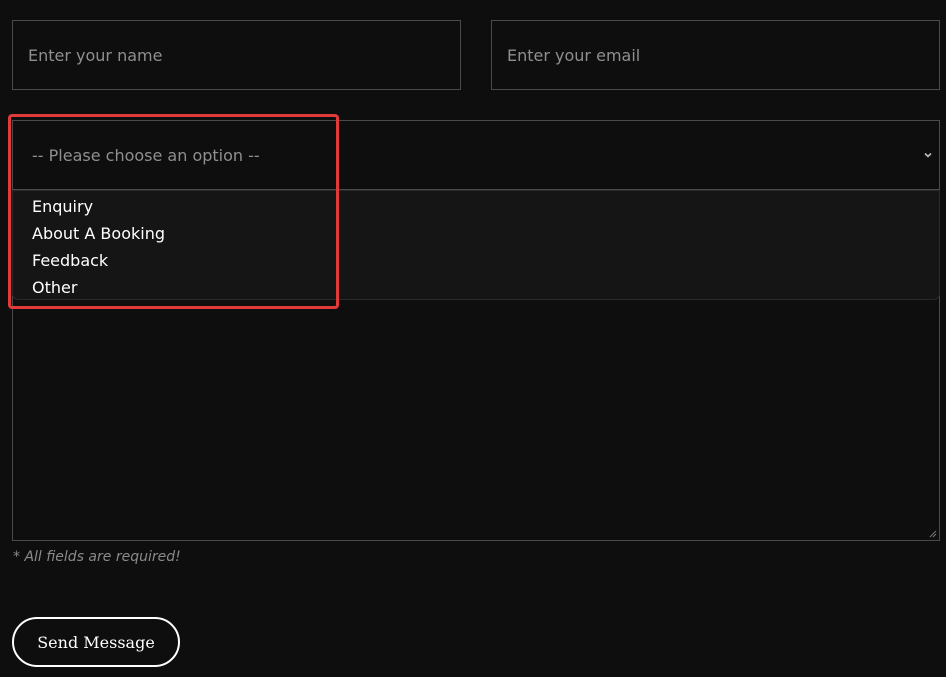 The height and width of the screenshot is (677, 946). I want to click on email-input: Enter your email, so click(715, 55).